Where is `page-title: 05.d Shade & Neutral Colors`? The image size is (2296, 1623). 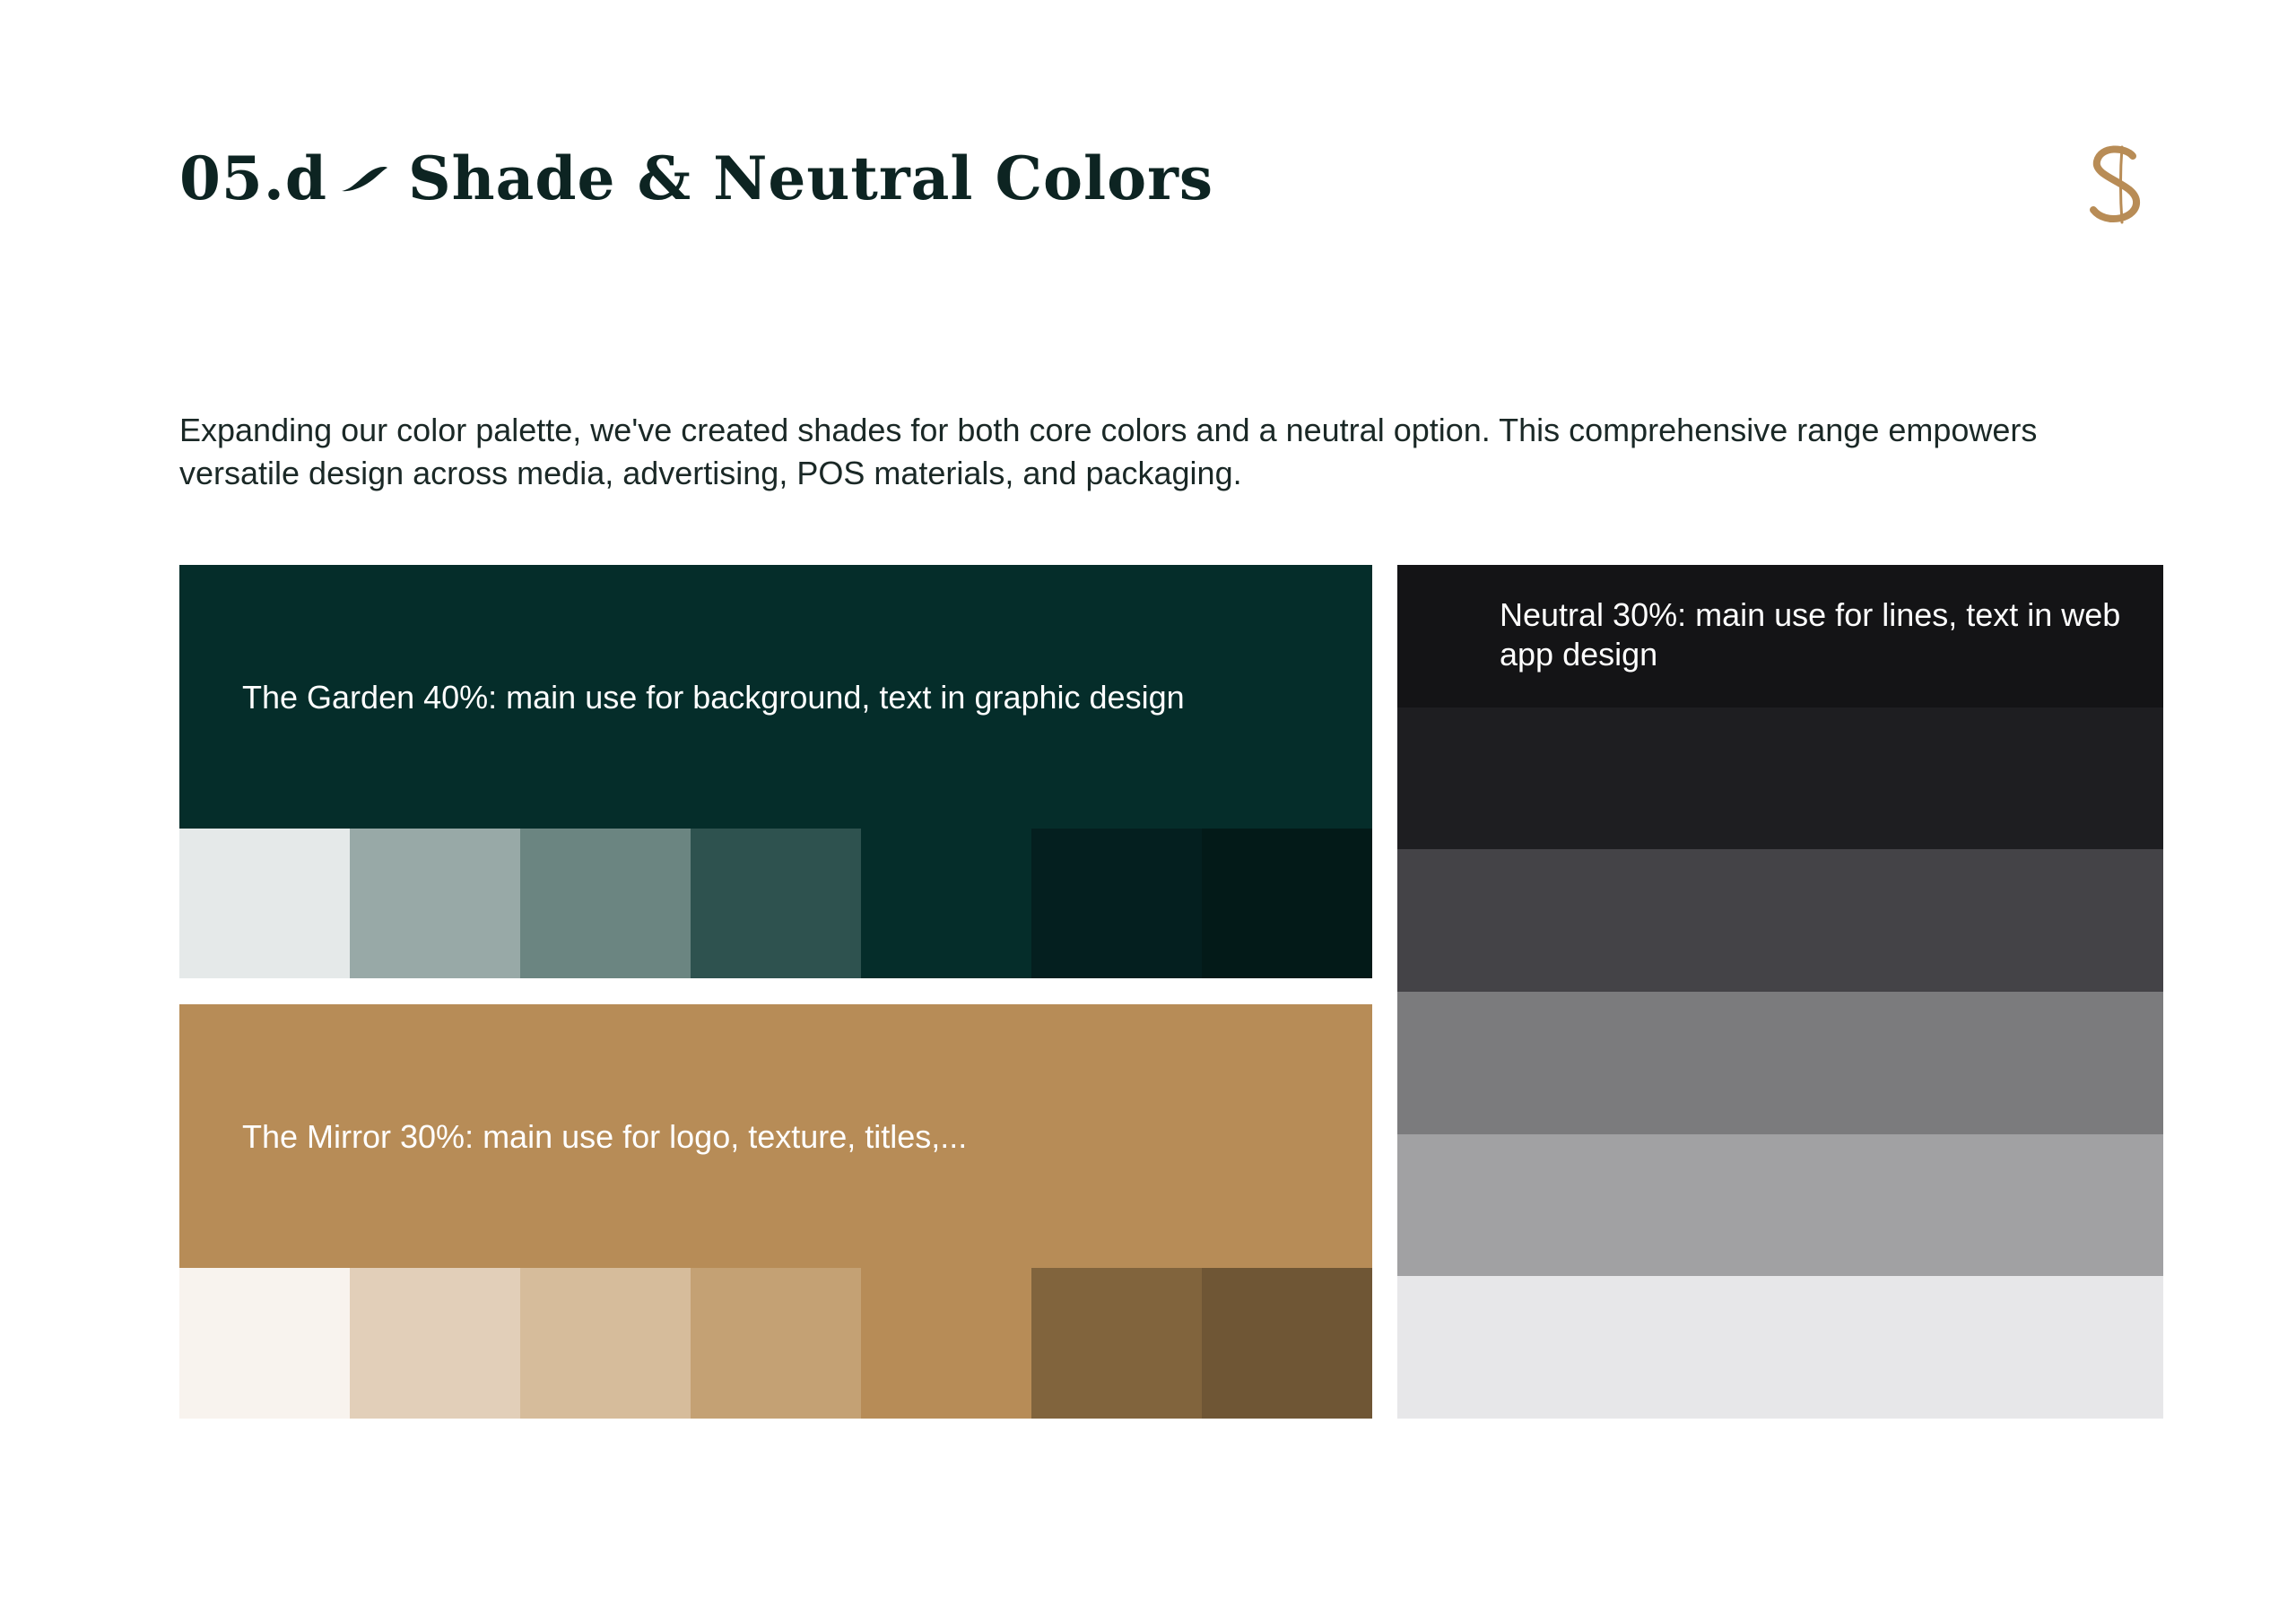
page-title: 05.d Shade & Neutral Colors is located at coordinates (696, 178).